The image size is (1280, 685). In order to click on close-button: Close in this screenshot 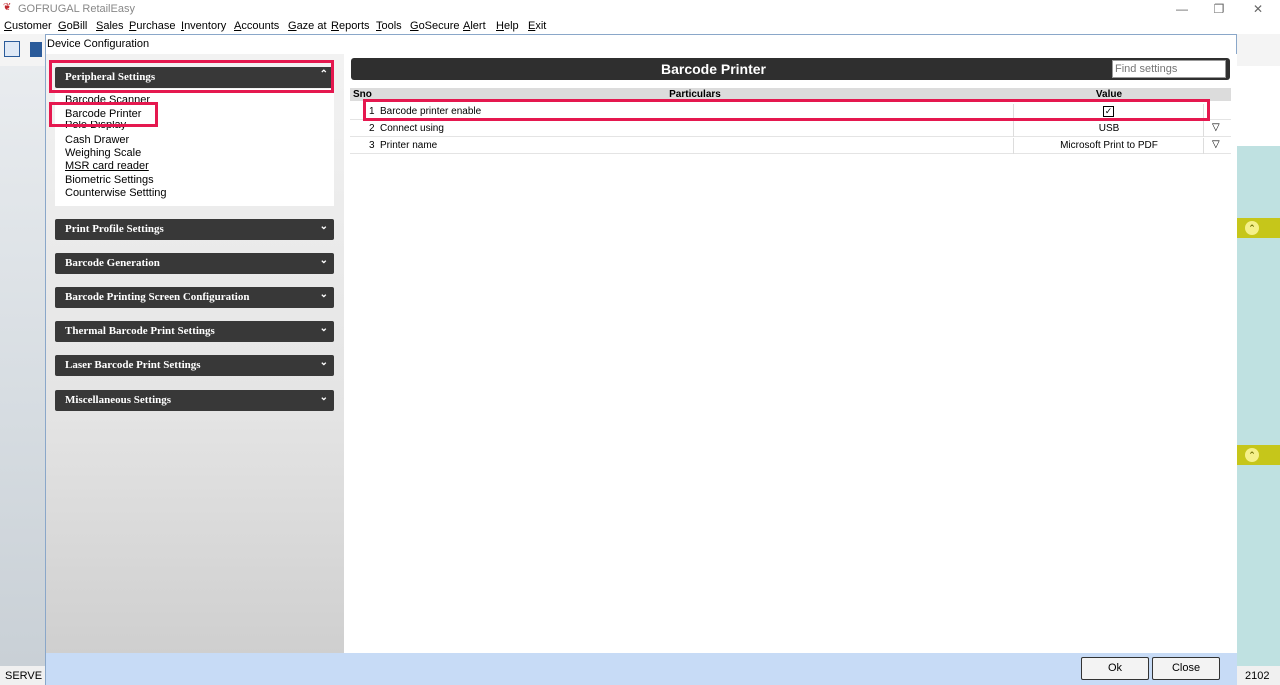, I will do `click(1186, 668)`.